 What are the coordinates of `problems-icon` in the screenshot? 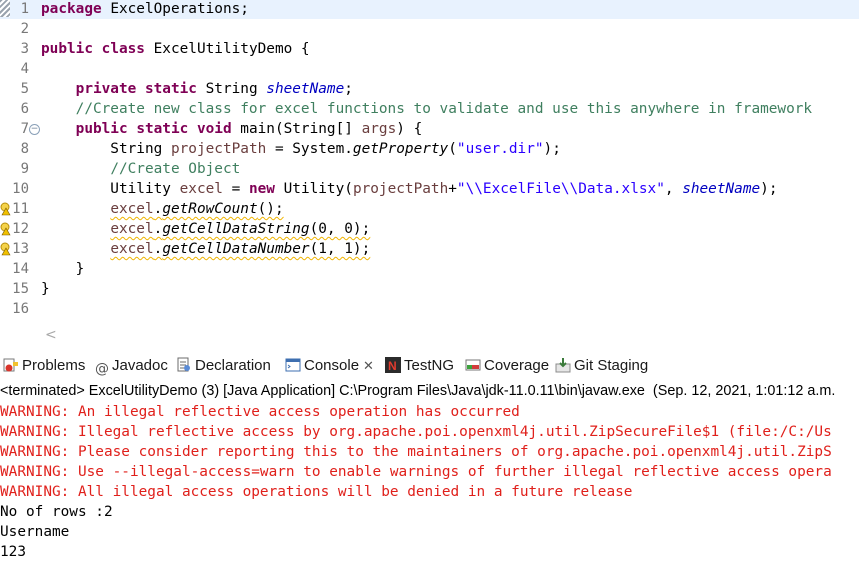 It's located at (12, 365).